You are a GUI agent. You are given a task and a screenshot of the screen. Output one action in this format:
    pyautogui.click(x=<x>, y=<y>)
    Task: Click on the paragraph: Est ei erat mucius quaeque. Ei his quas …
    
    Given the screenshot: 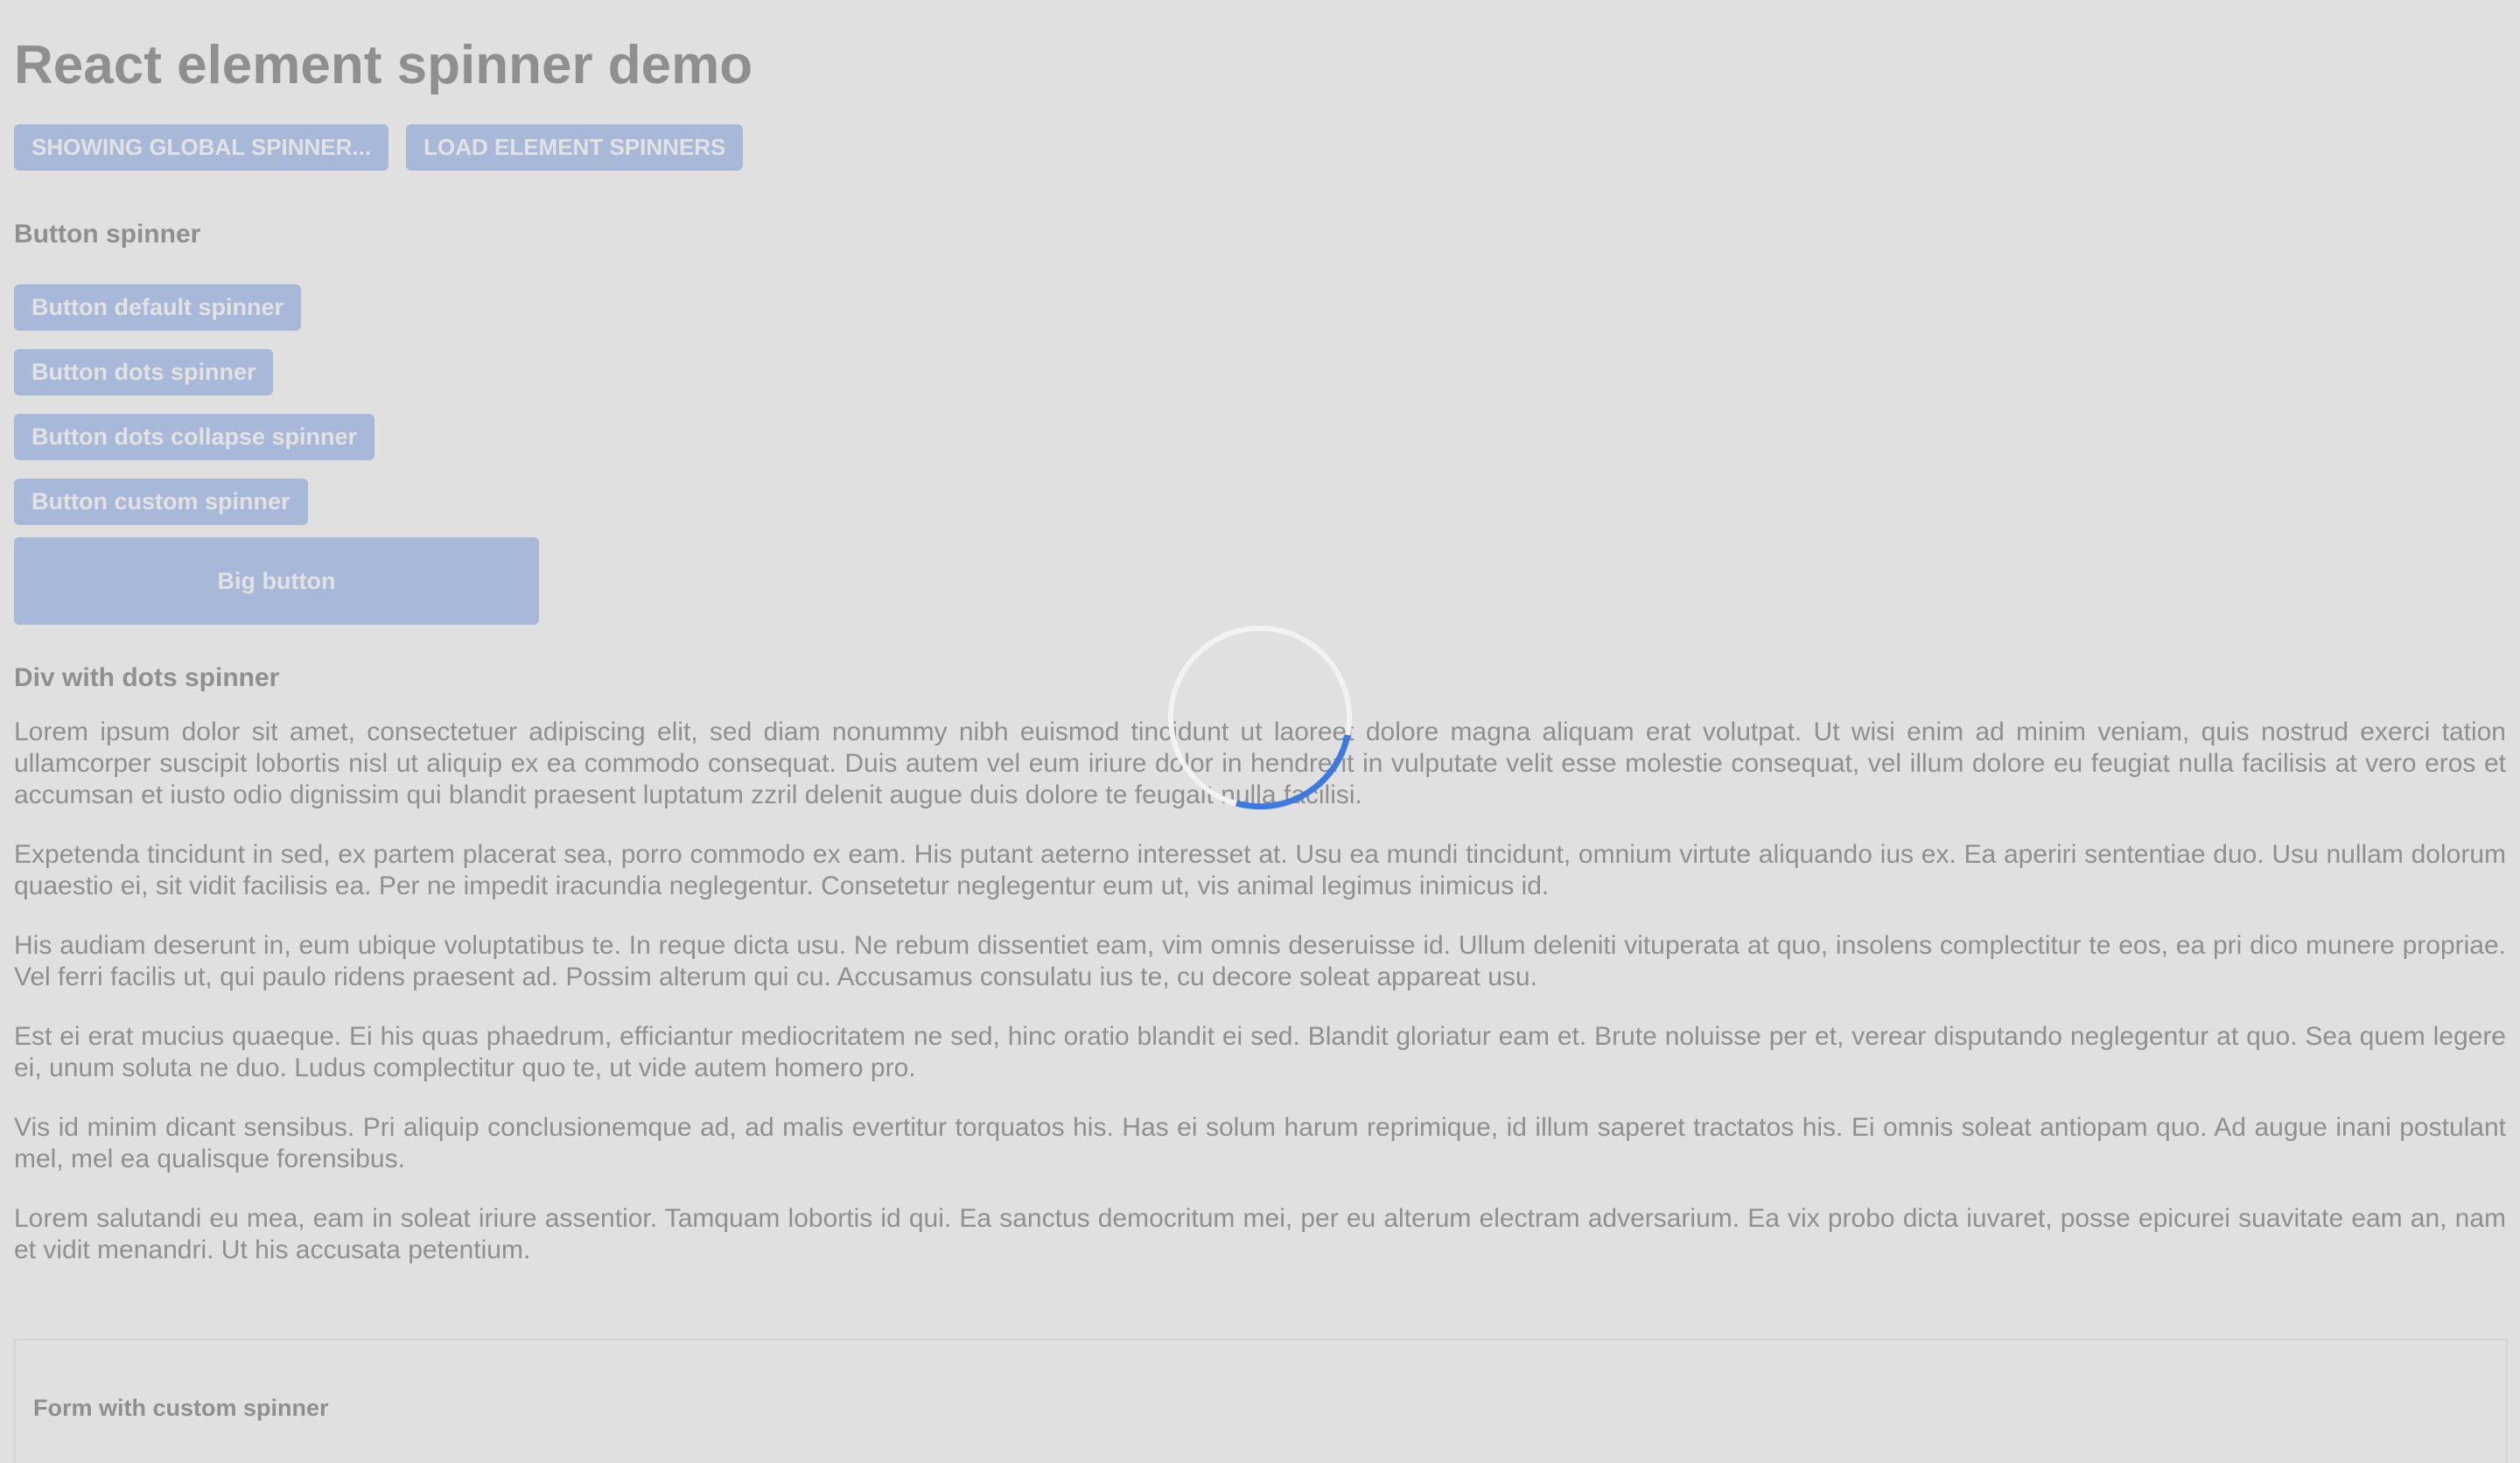 What is the action you would take?
    pyautogui.click(x=1260, y=1052)
    